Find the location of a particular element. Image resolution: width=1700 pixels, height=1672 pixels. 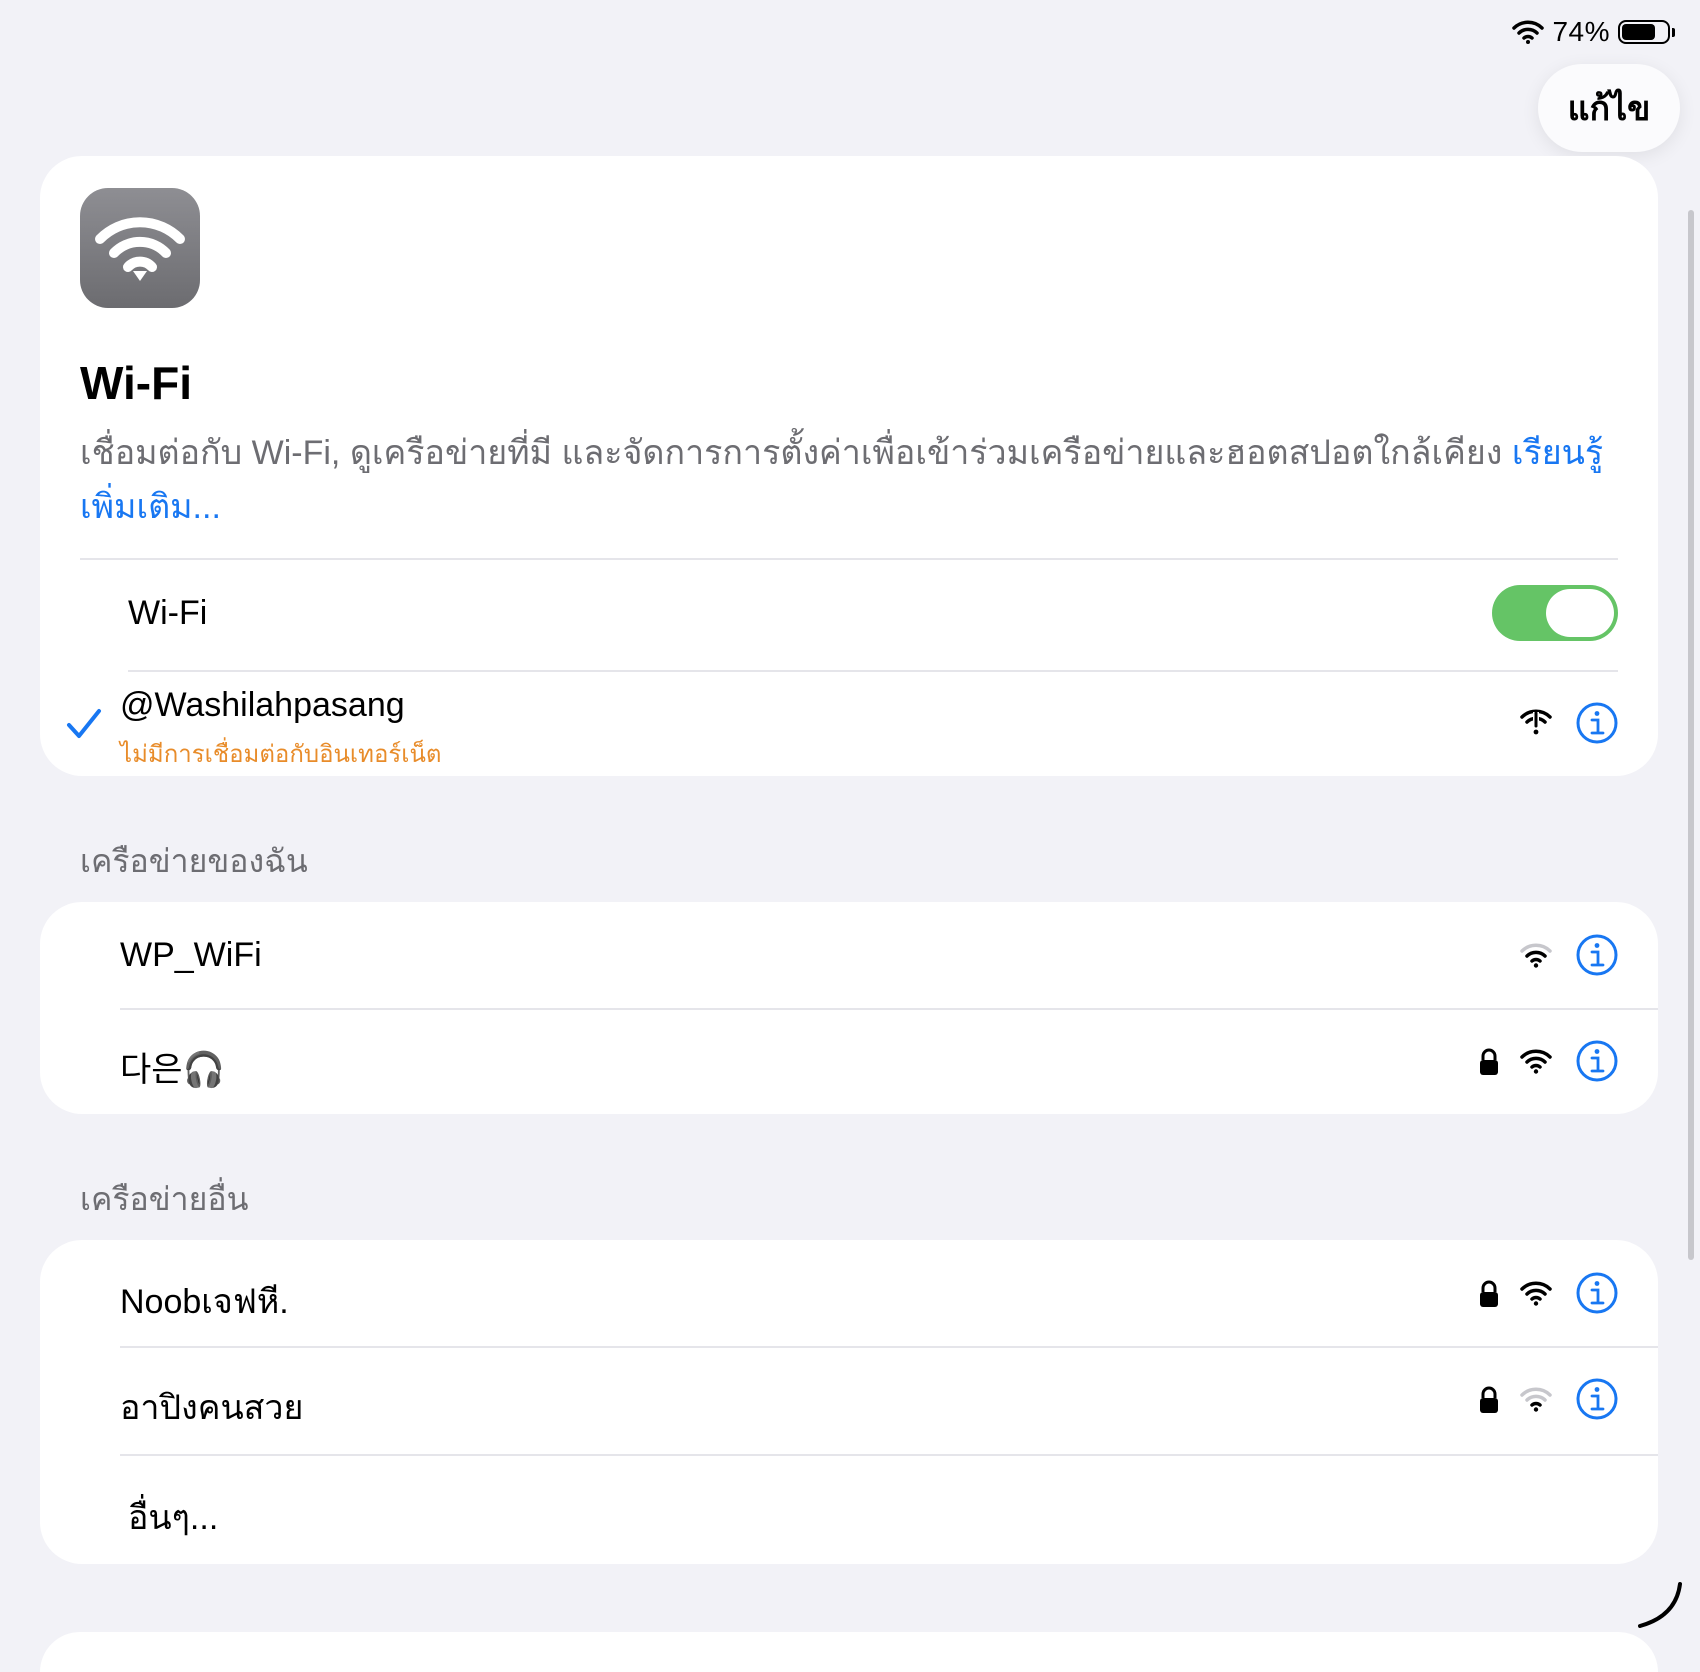

wifi-app-icon is located at coordinates (140, 248).